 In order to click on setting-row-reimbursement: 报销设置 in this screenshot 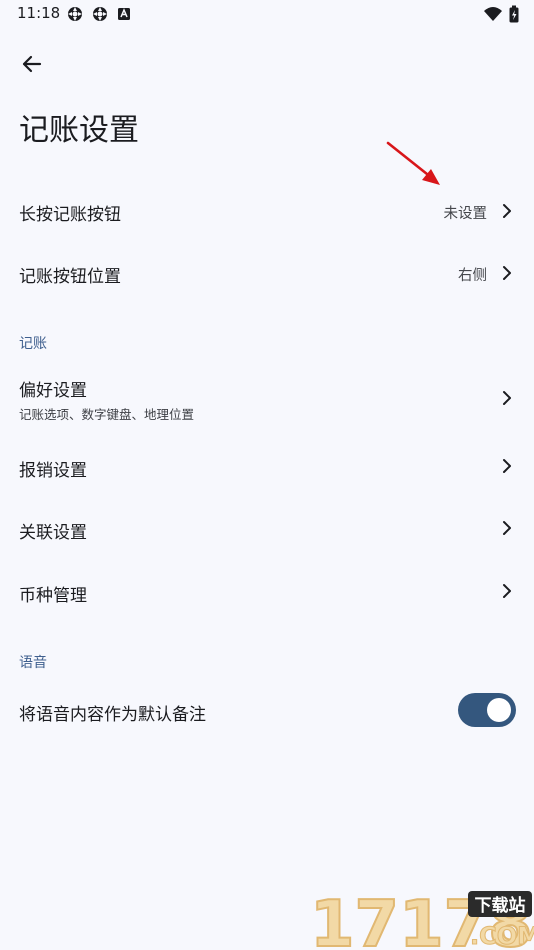, I will do `click(267, 466)`.